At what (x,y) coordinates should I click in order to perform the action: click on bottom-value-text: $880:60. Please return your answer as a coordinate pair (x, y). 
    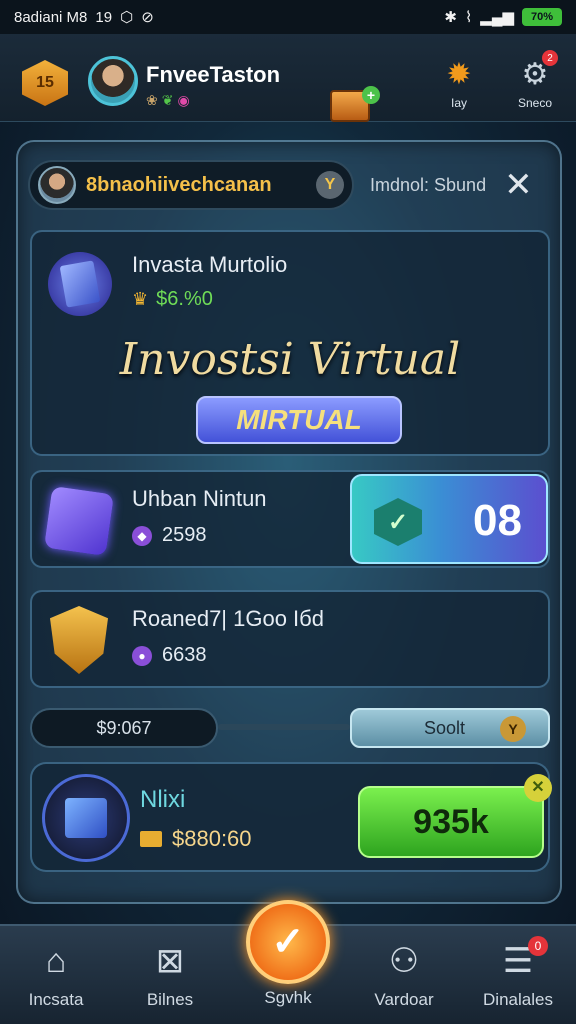
    Looking at the image, I should click on (212, 838).